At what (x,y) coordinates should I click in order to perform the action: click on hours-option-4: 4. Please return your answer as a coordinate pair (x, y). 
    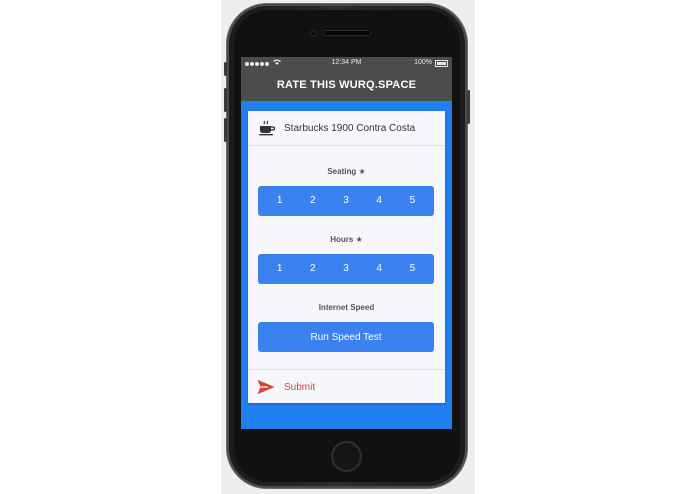
    Looking at the image, I should click on (379, 269).